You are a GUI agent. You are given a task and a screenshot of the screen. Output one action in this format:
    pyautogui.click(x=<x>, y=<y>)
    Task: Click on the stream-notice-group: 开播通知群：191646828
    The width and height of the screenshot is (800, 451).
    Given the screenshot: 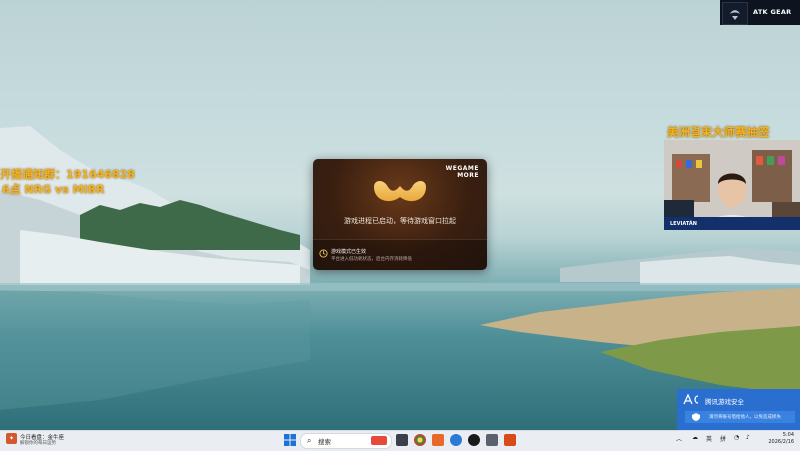 What is the action you would take?
    pyautogui.click(x=67, y=174)
    